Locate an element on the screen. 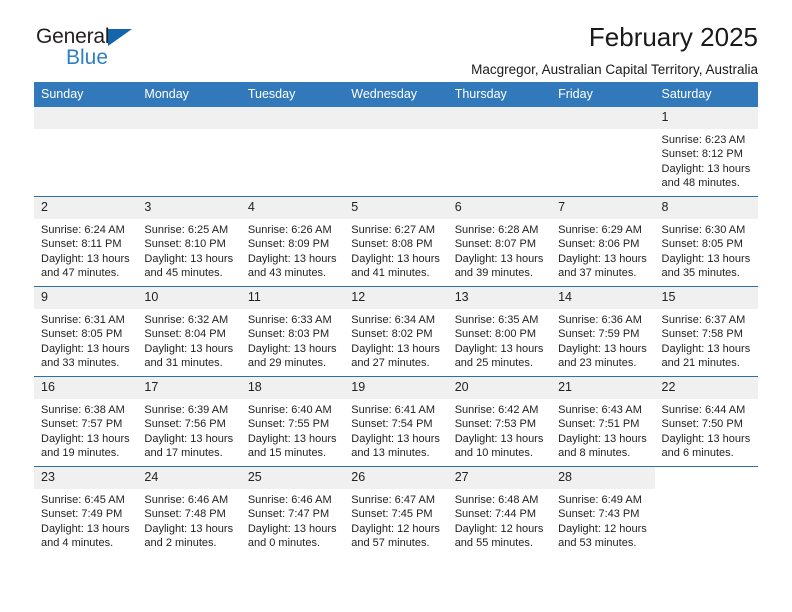 Image resolution: width=792 pixels, height=612 pixels. day-number: 4 is located at coordinates (292, 208).